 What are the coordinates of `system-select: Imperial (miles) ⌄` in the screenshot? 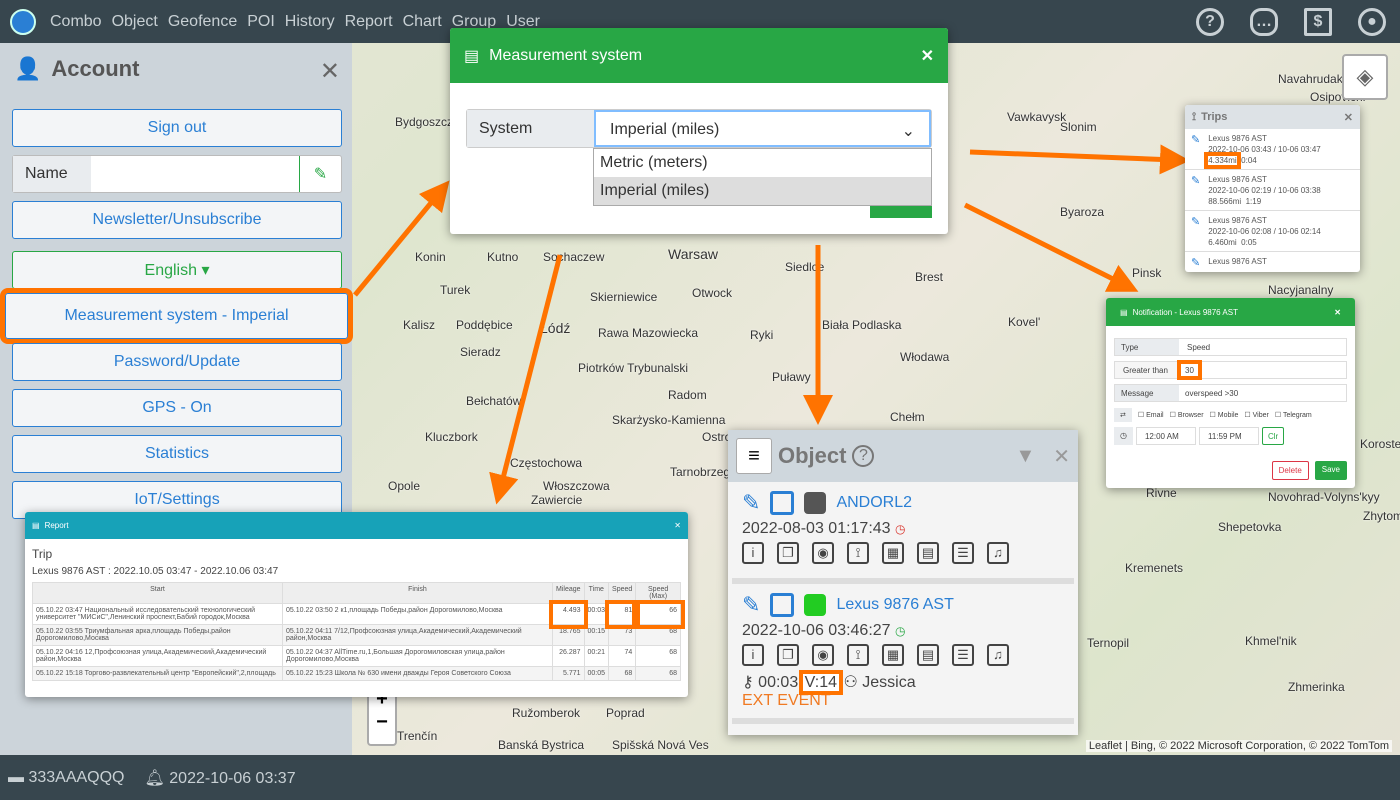 It's located at (762, 128).